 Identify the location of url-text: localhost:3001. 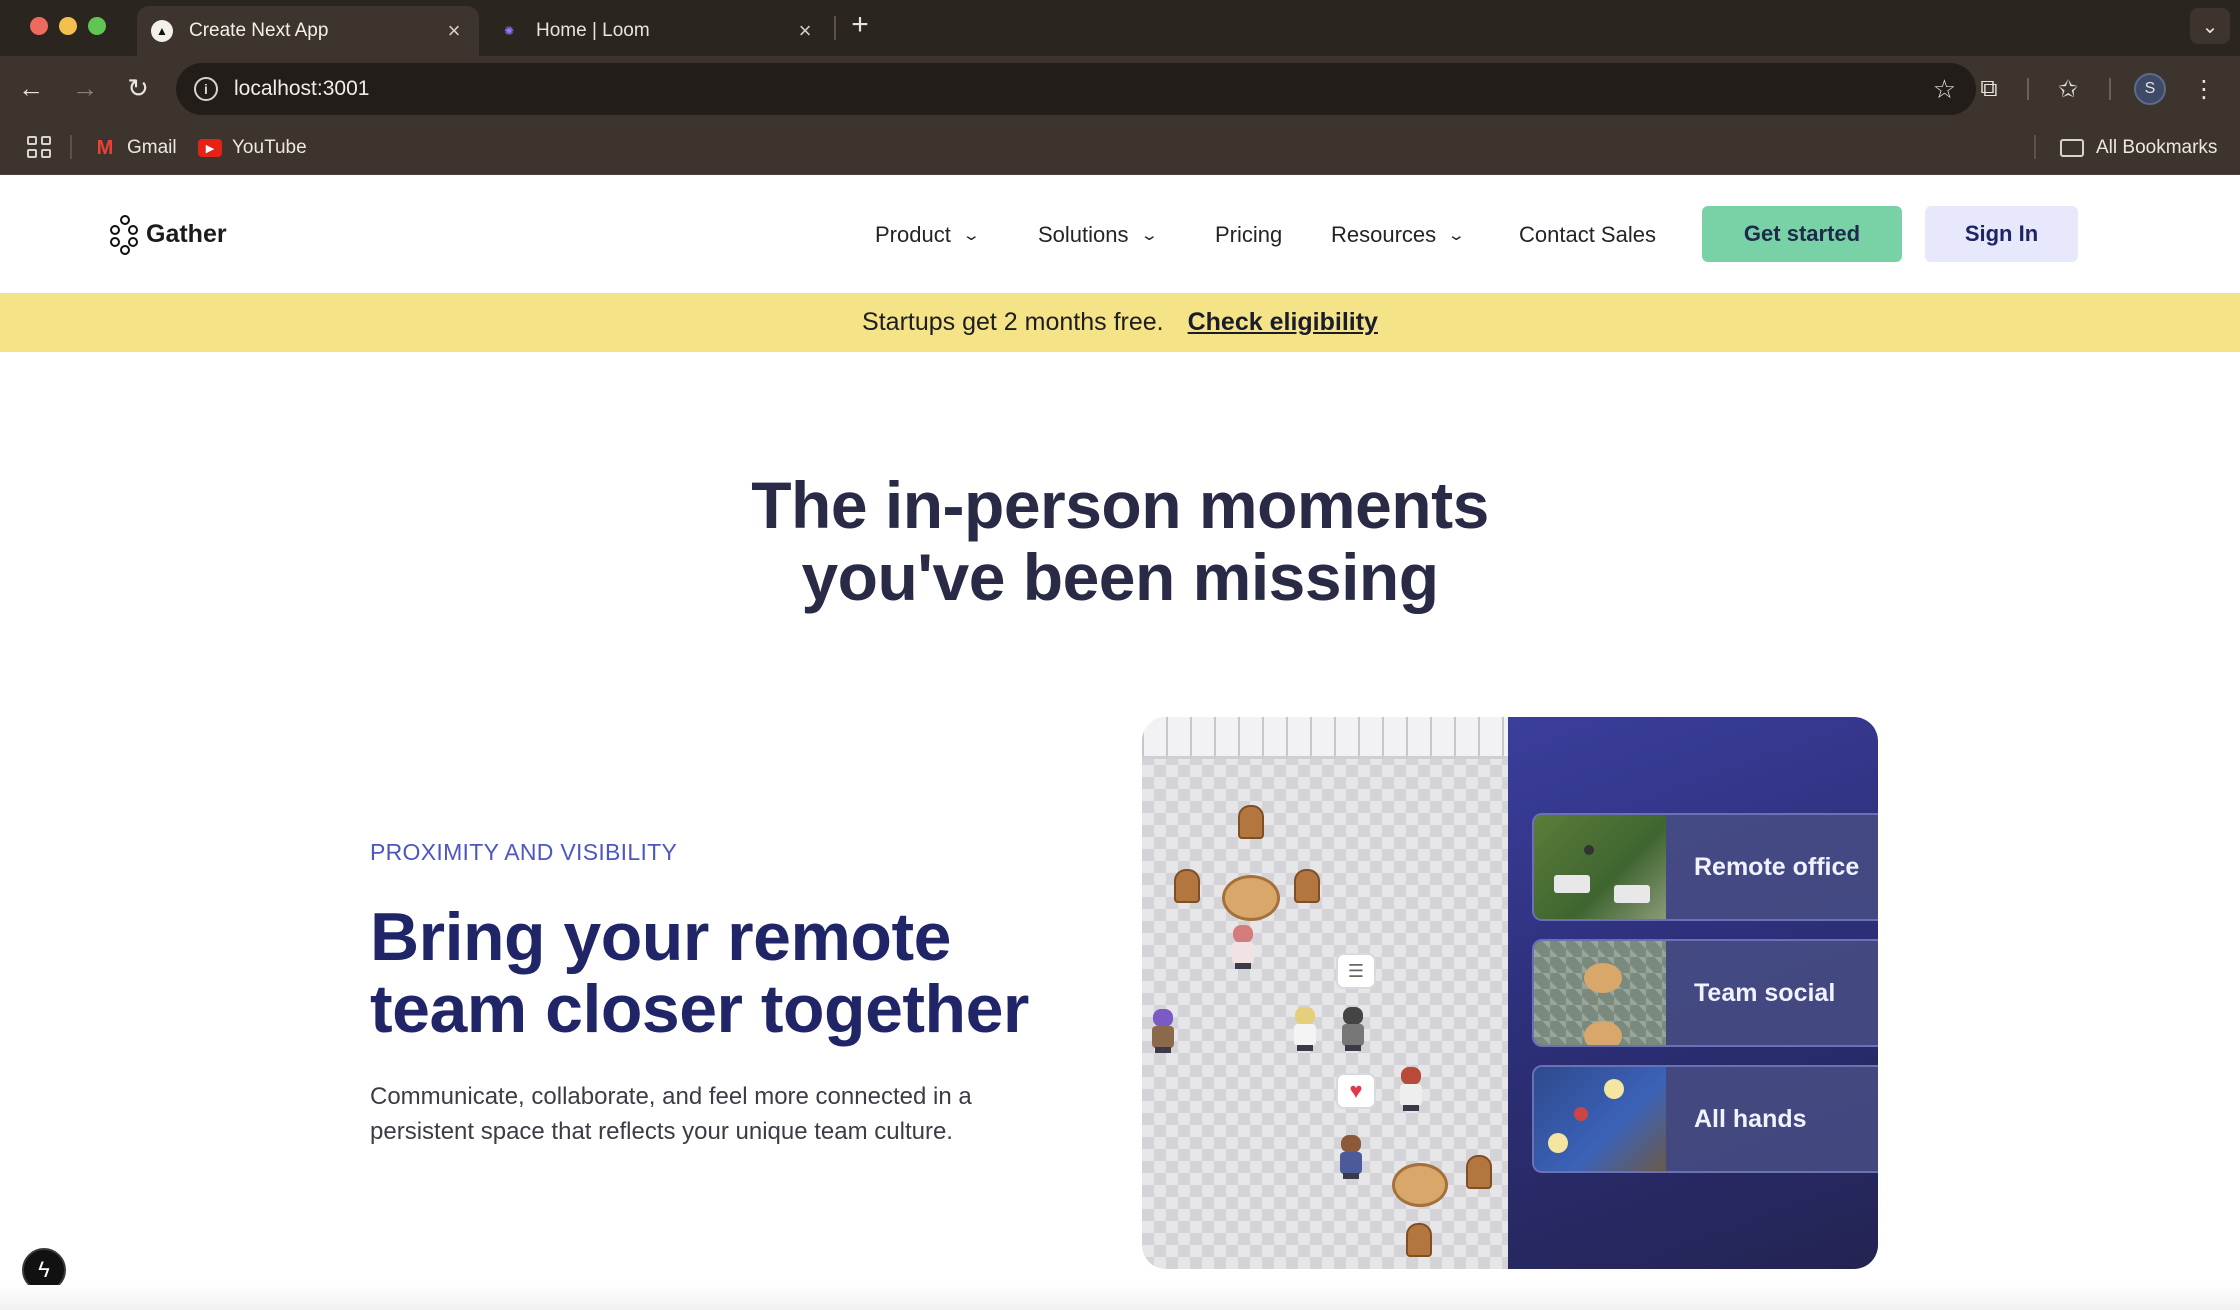
(1083, 89).